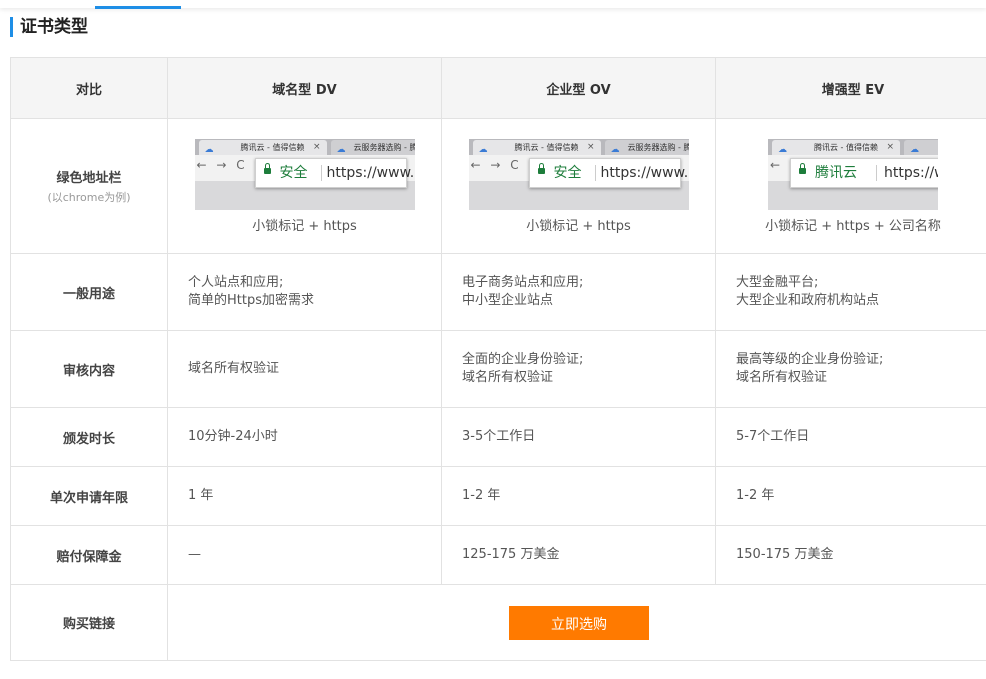 The height and width of the screenshot is (679, 986). What do you see at coordinates (850, 555) in the screenshot?
I see `cell-ev: 150-175 万美金` at bounding box center [850, 555].